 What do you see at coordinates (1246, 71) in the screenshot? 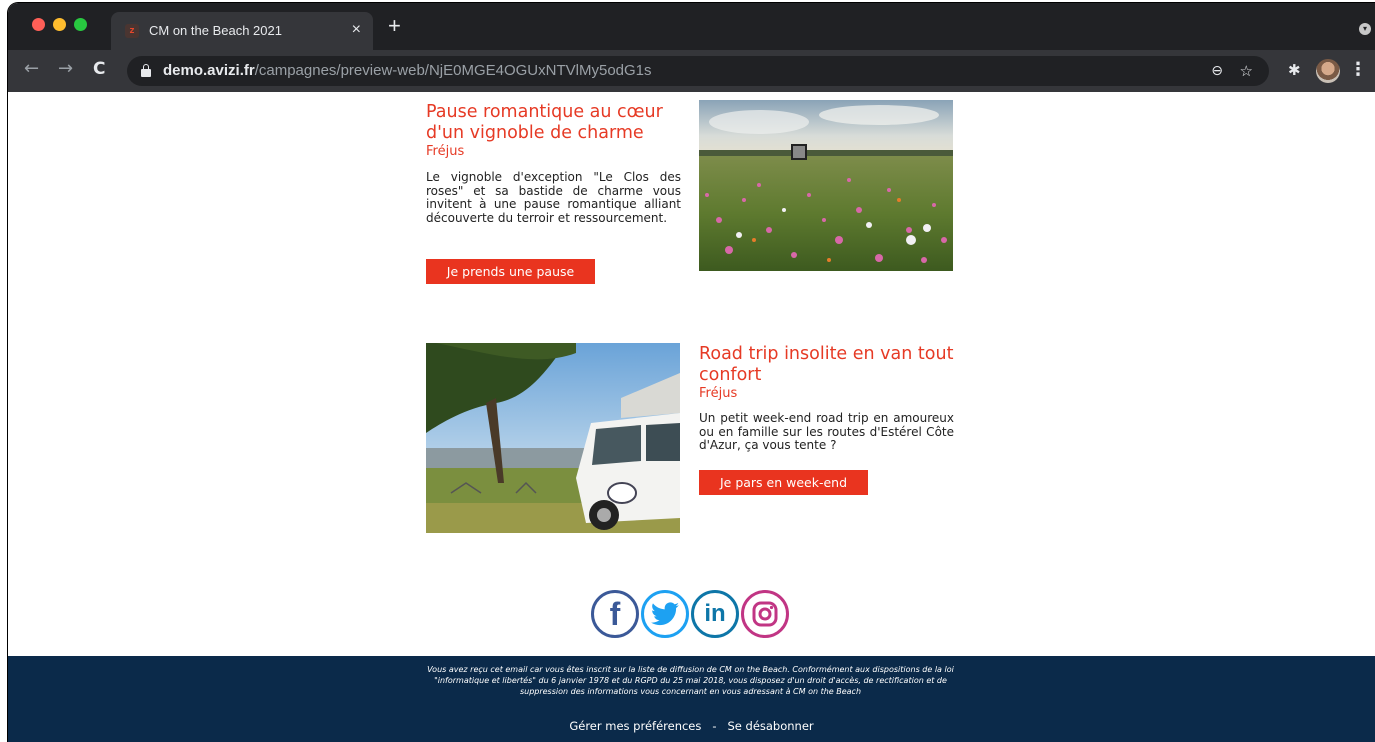
I see `bookmark-star-icon: ☆` at bounding box center [1246, 71].